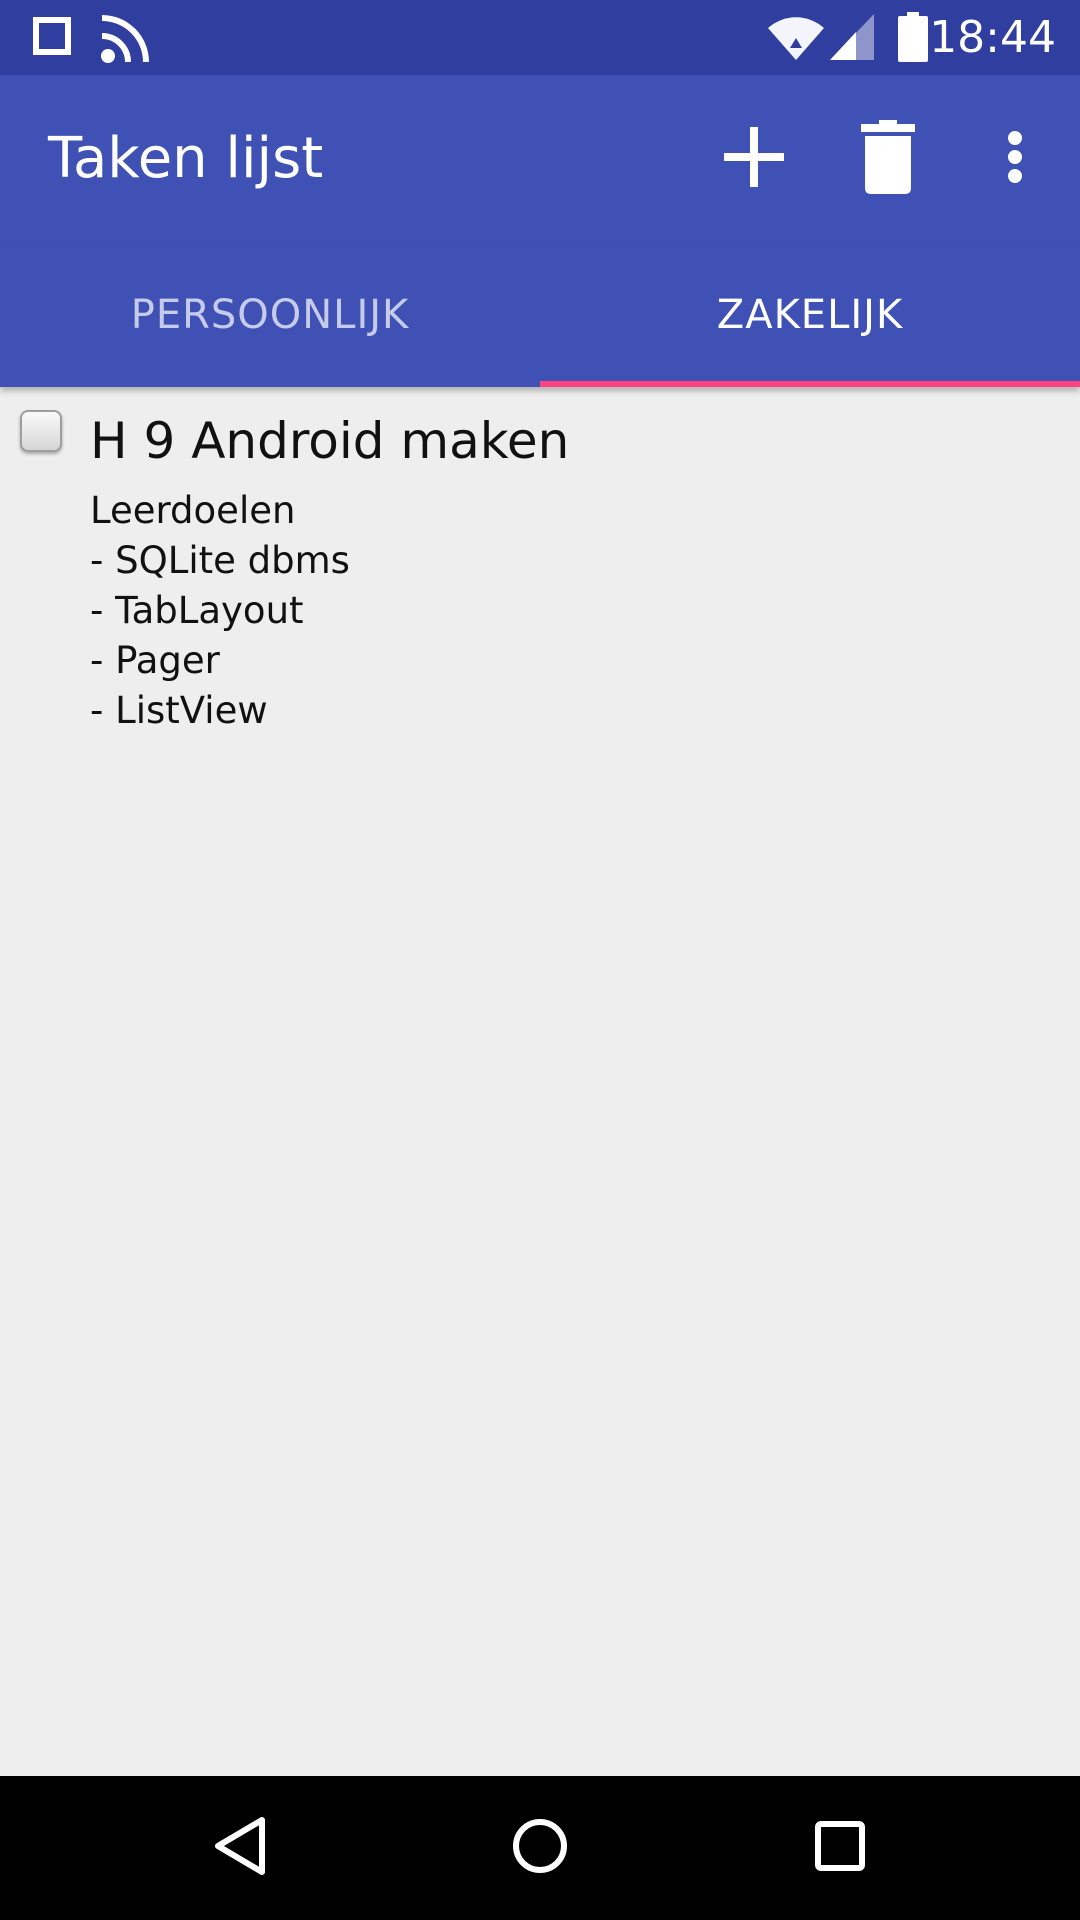 This screenshot has height=1920, width=1080. Describe the element at coordinates (193, 510) in the screenshot. I see `task-description-line: Leerdoelen` at that location.